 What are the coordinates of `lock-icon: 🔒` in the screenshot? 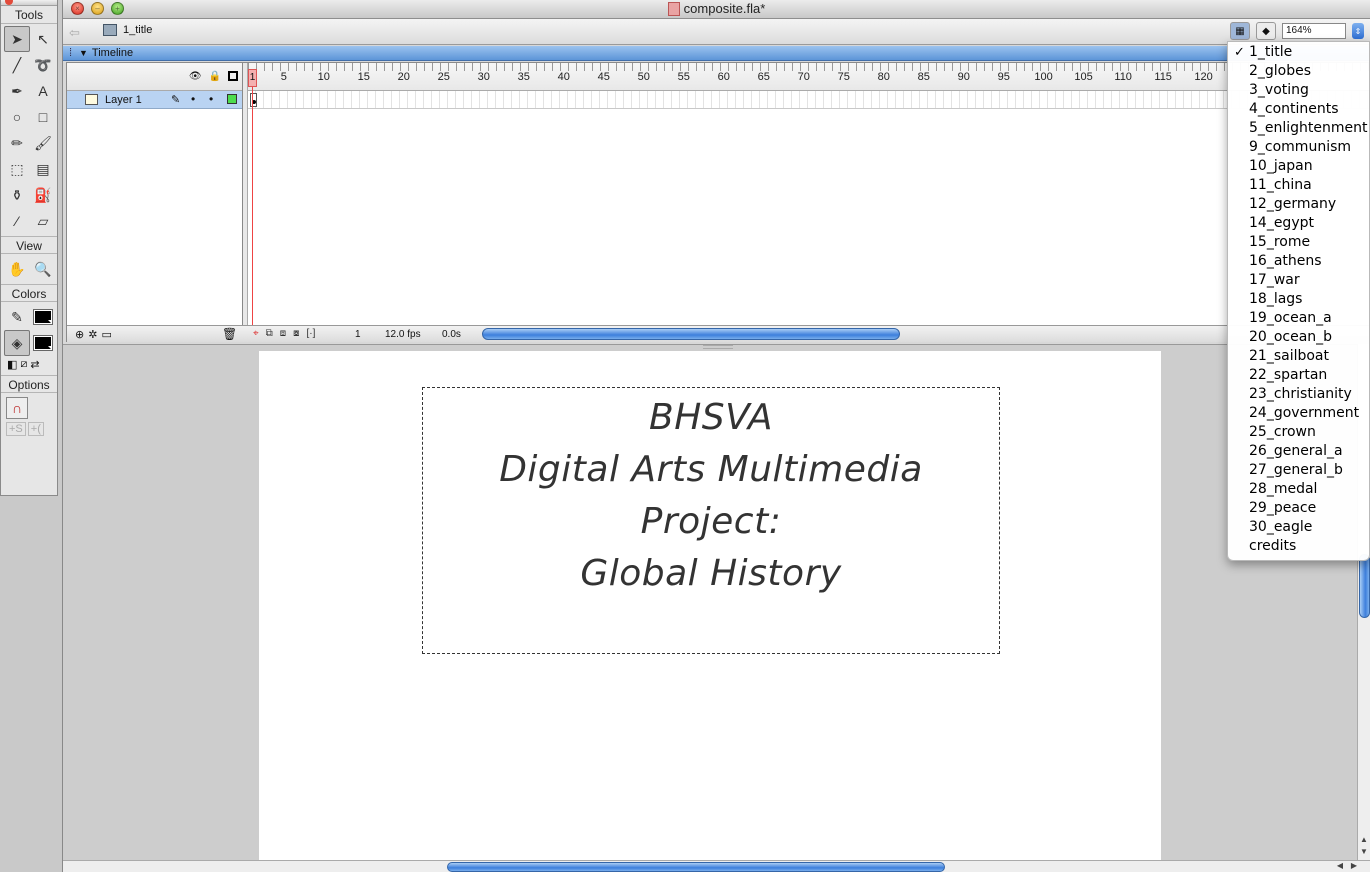 It's located at (215, 76).